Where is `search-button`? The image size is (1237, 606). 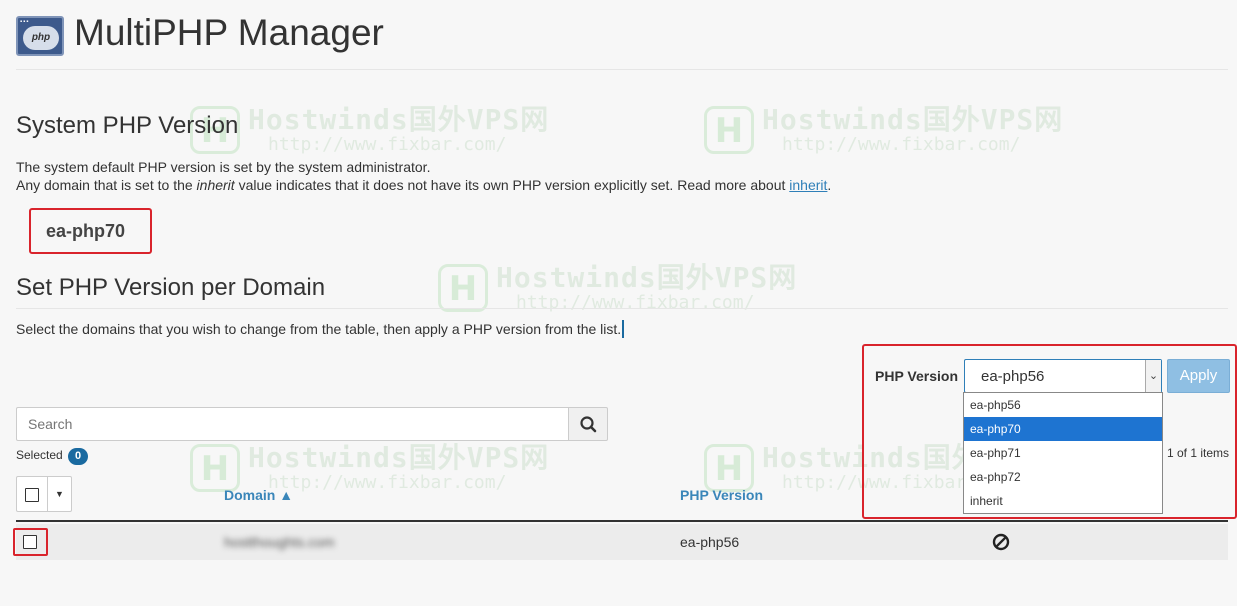 search-button is located at coordinates (588, 424).